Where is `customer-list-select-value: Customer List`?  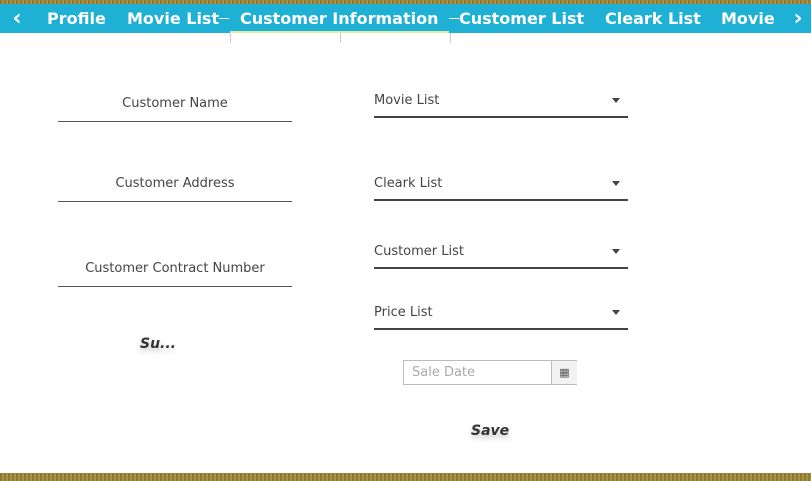
customer-list-select-value: Customer List is located at coordinates (419, 251).